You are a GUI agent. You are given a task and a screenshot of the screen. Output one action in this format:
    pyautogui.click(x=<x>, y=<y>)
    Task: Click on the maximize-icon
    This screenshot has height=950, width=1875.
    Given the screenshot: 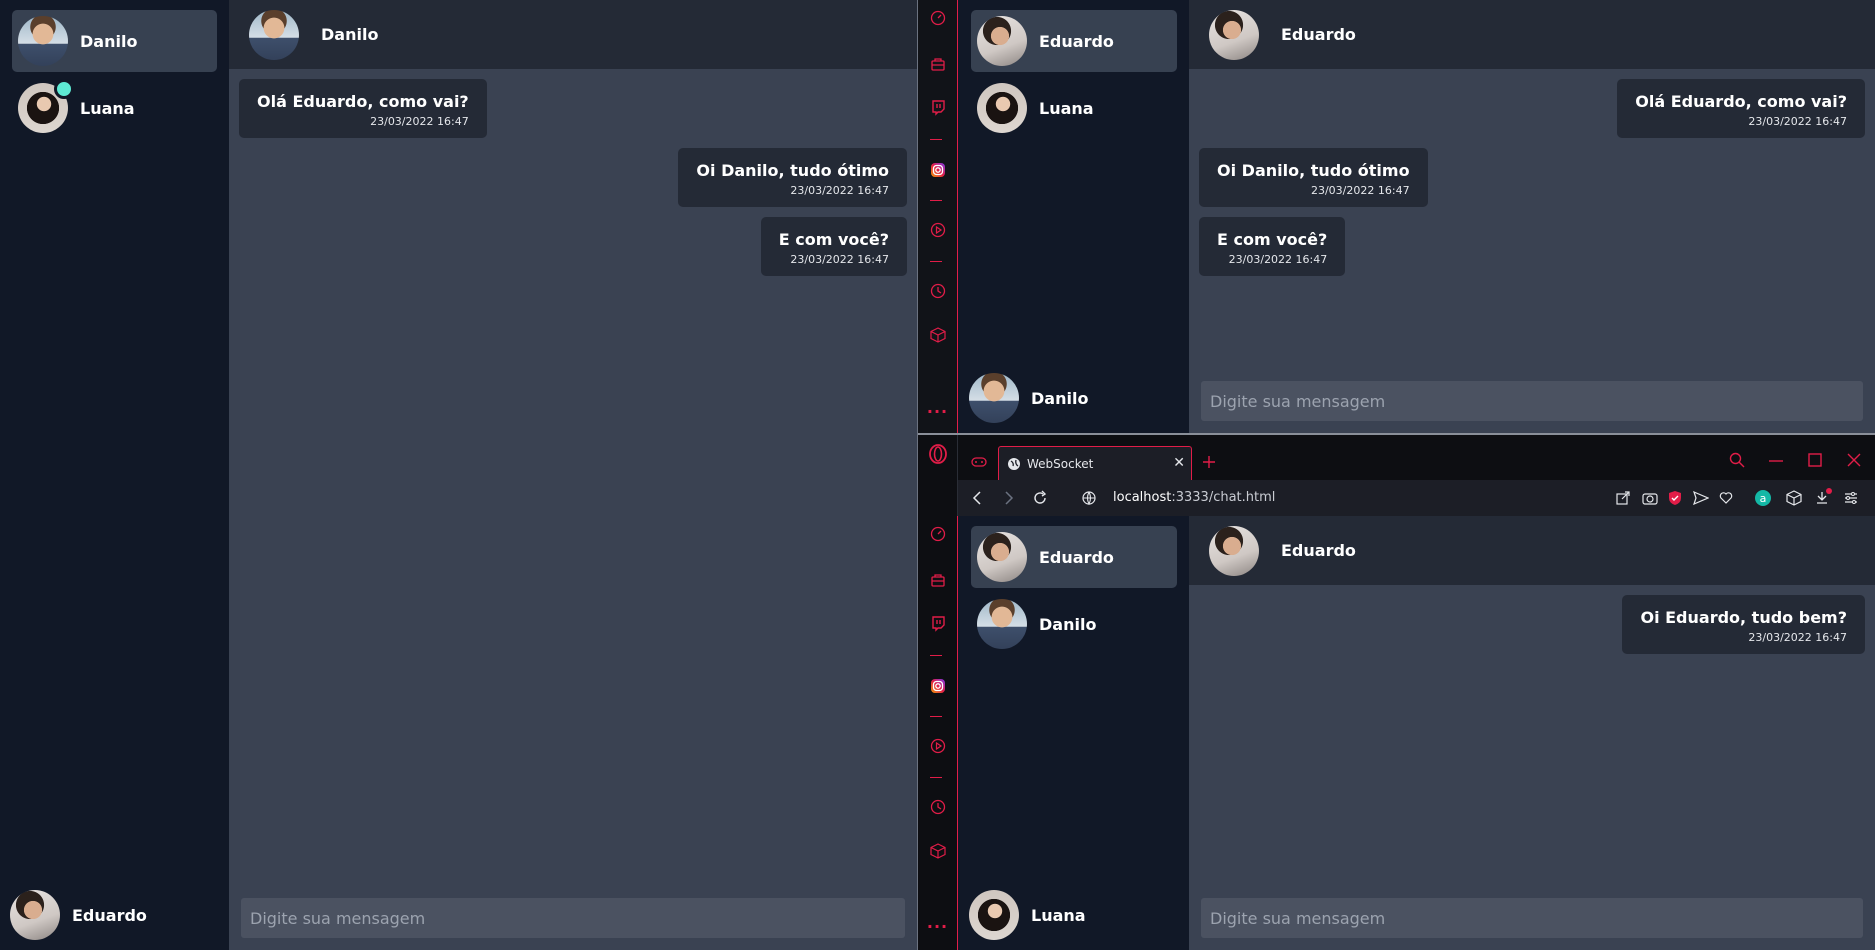 What is the action you would take?
    pyautogui.click(x=1815, y=460)
    